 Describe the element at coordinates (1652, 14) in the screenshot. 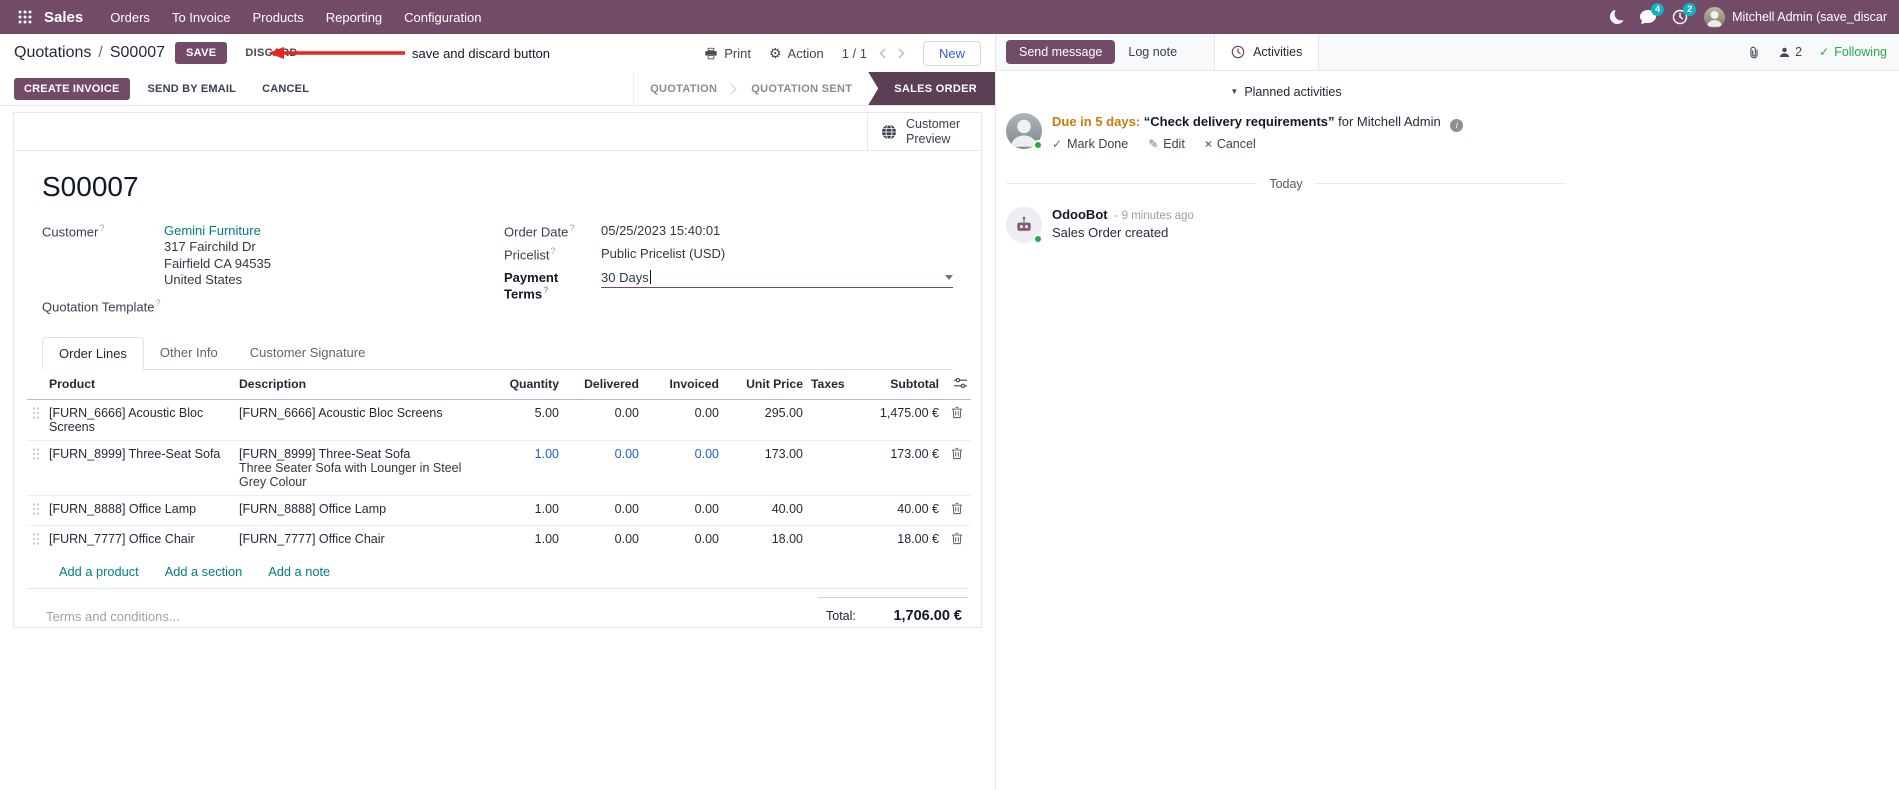

I see `messages-icon: 4` at that location.